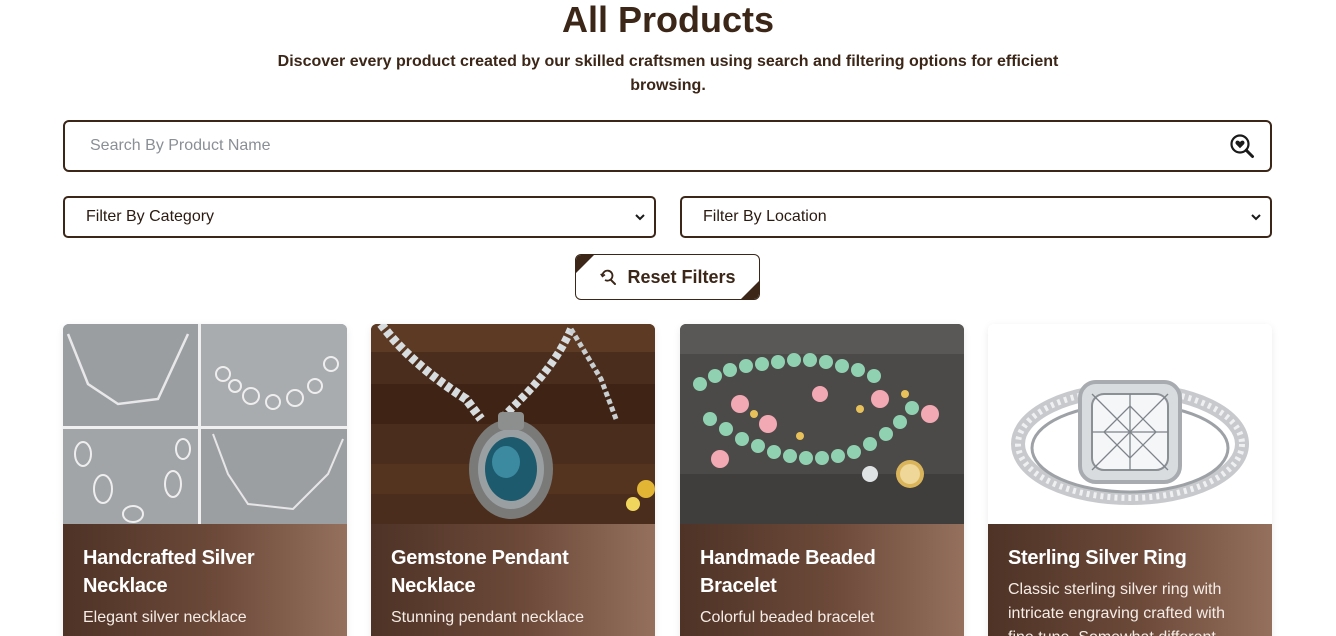 The width and height of the screenshot is (1336, 636). I want to click on search-bar, so click(667, 146).